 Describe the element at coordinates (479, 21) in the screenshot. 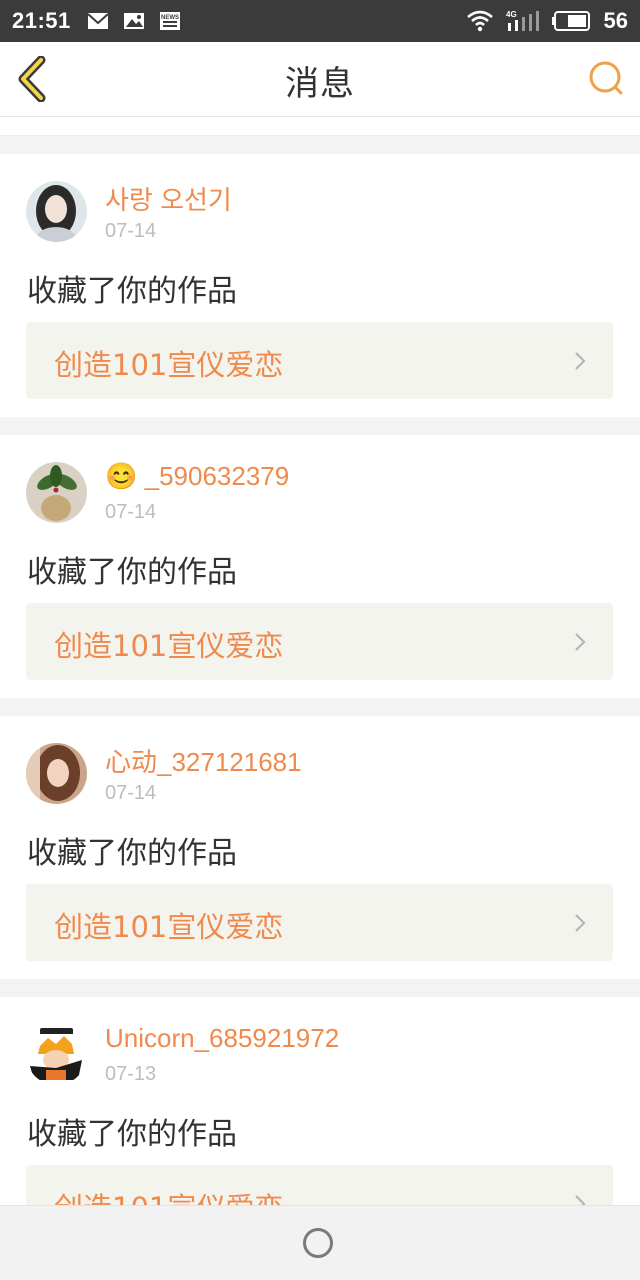

I see `wifi-icon` at that location.